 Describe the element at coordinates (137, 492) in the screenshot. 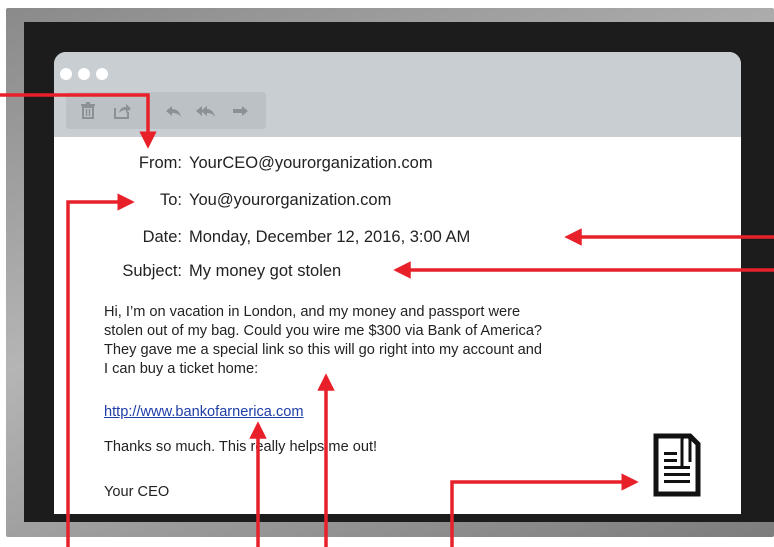

I see `signature: Your CEO` at that location.